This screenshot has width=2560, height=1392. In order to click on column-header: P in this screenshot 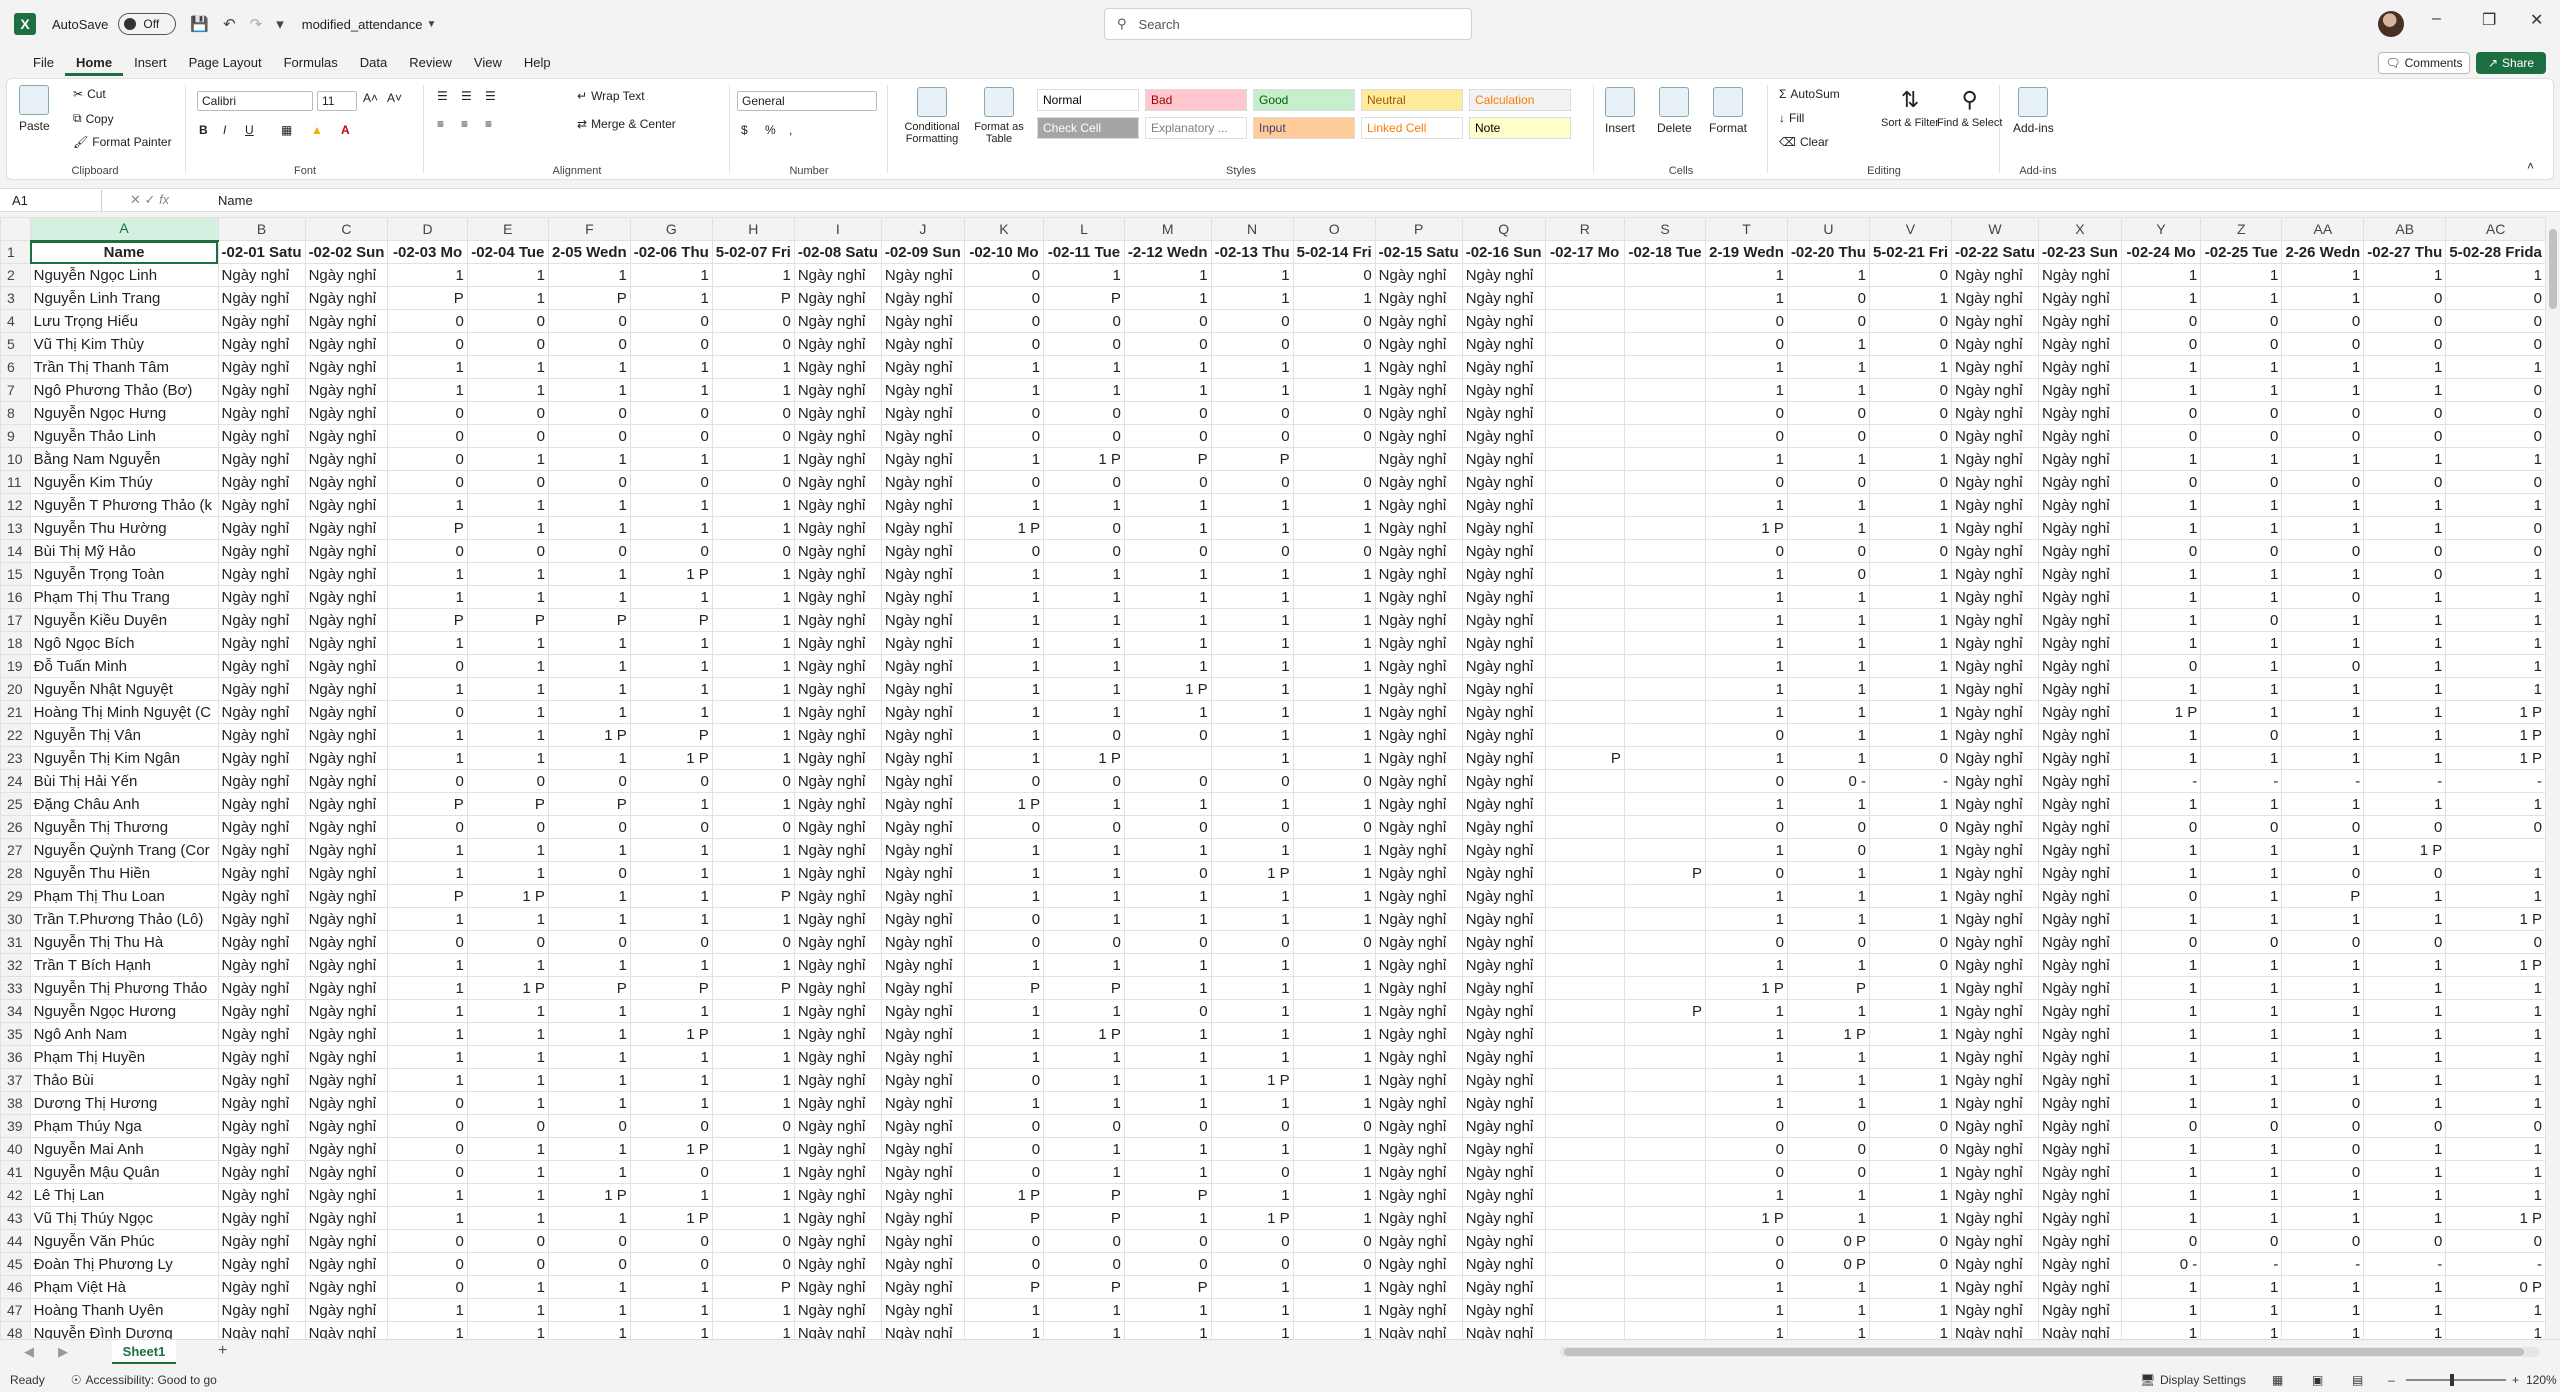, I will do `click(1418, 229)`.